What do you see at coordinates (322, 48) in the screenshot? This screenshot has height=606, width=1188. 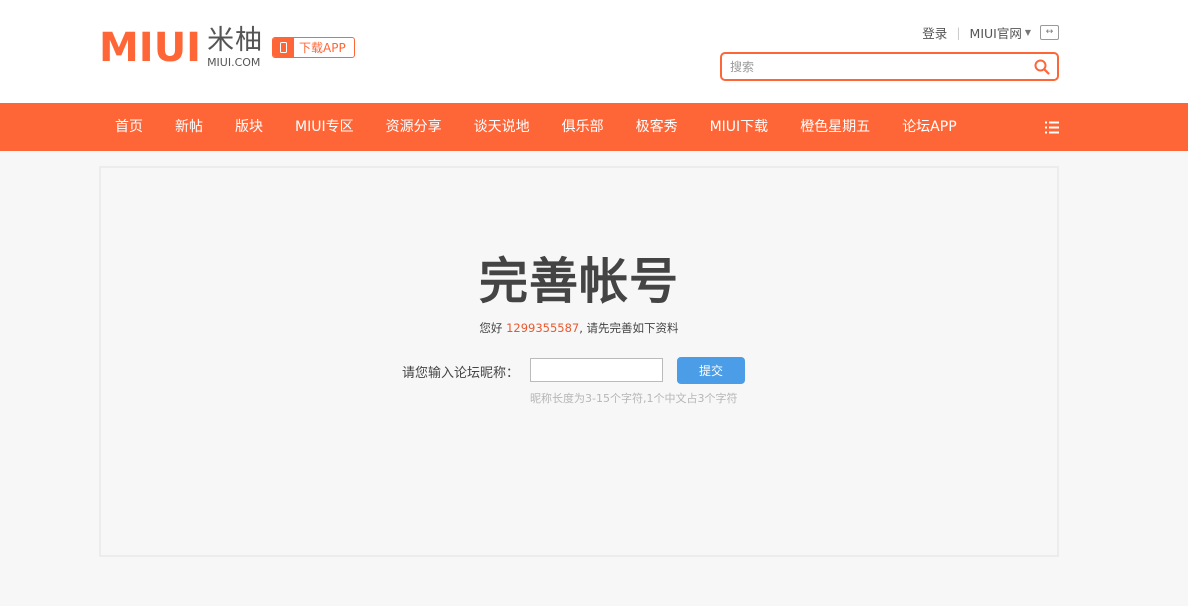 I see `download-app-label: 下载APP` at bounding box center [322, 48].